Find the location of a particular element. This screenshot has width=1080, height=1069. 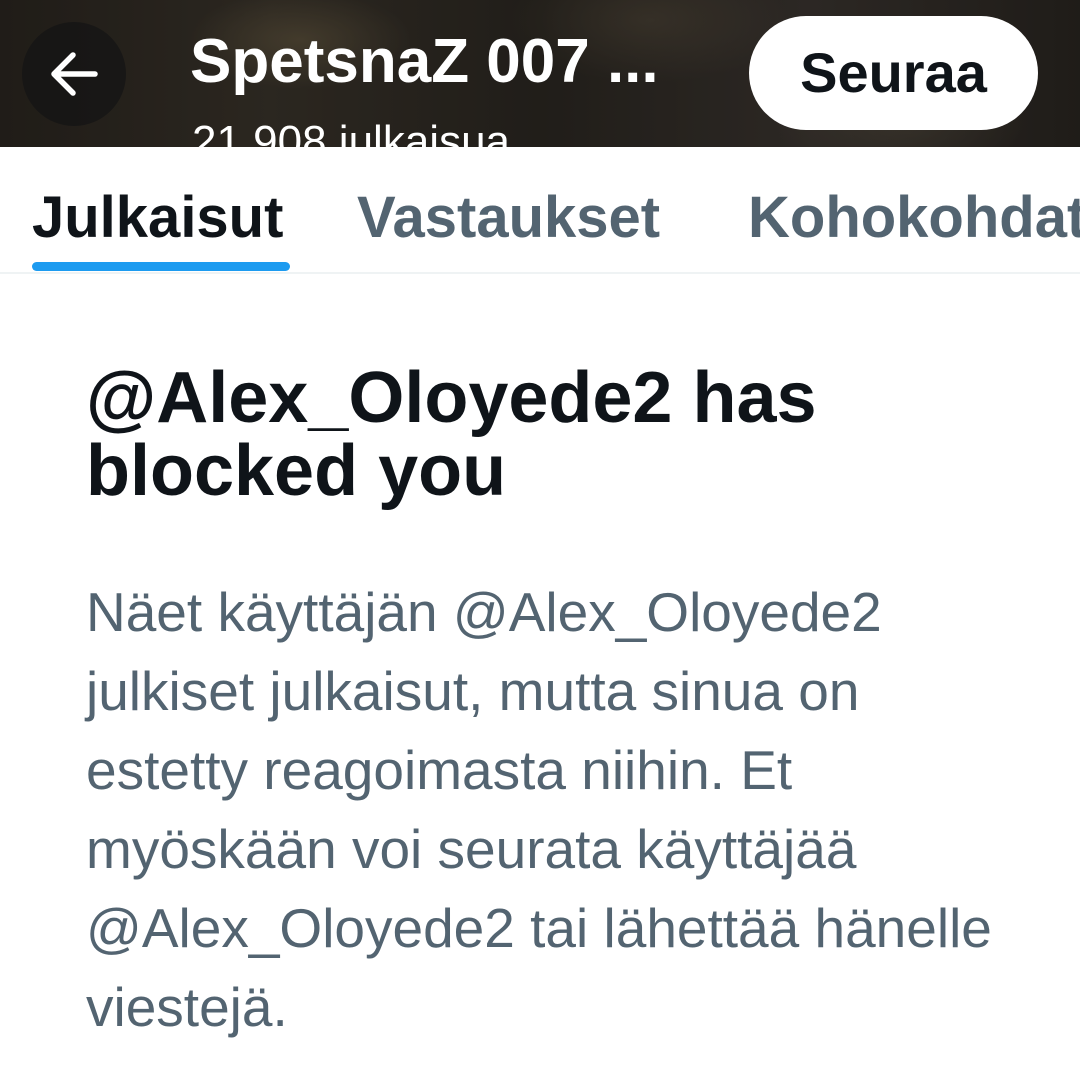

back-button is located at coordinates (74, 74).